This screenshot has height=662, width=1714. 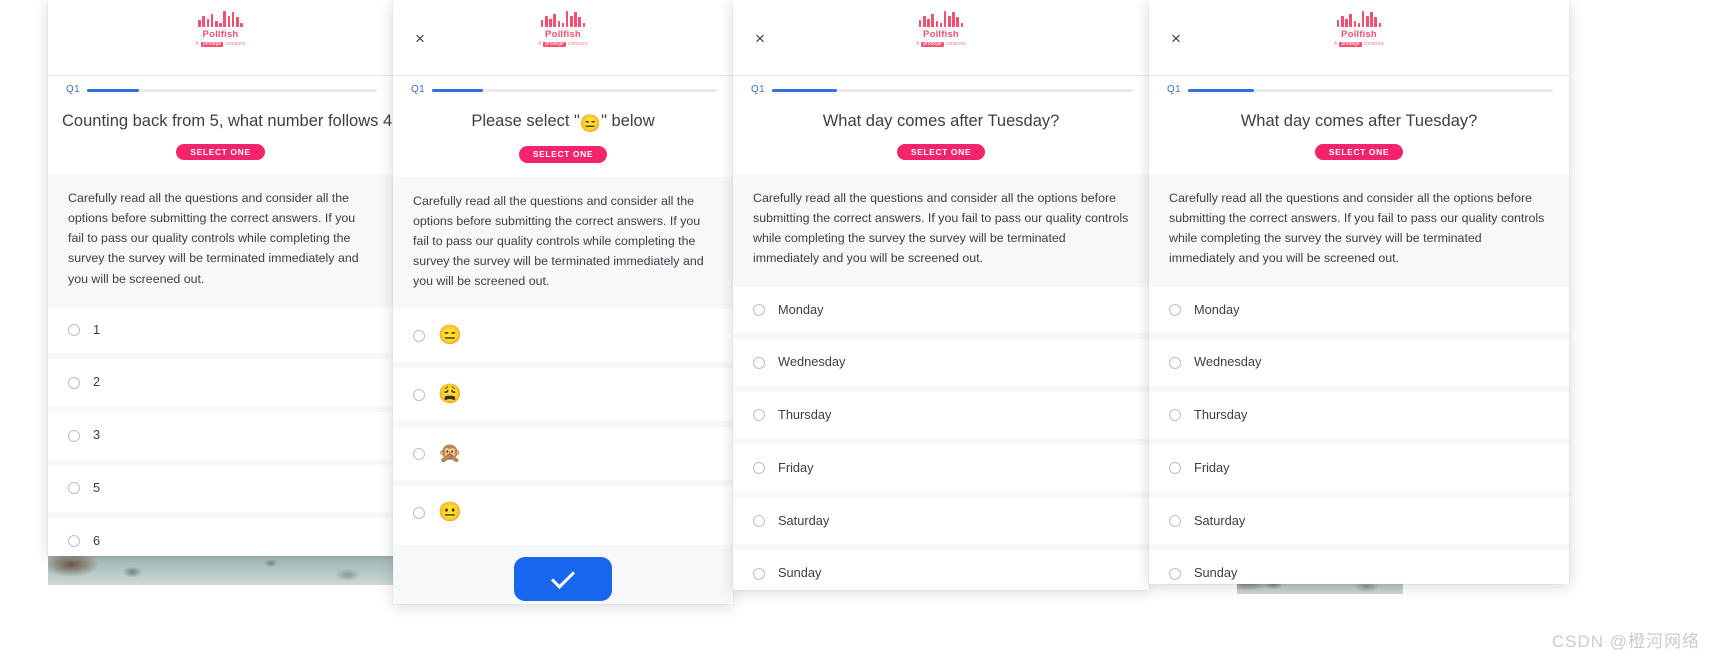 I want to click on pollfish-tagline: Aprodege company, so click(x=563, y=43).